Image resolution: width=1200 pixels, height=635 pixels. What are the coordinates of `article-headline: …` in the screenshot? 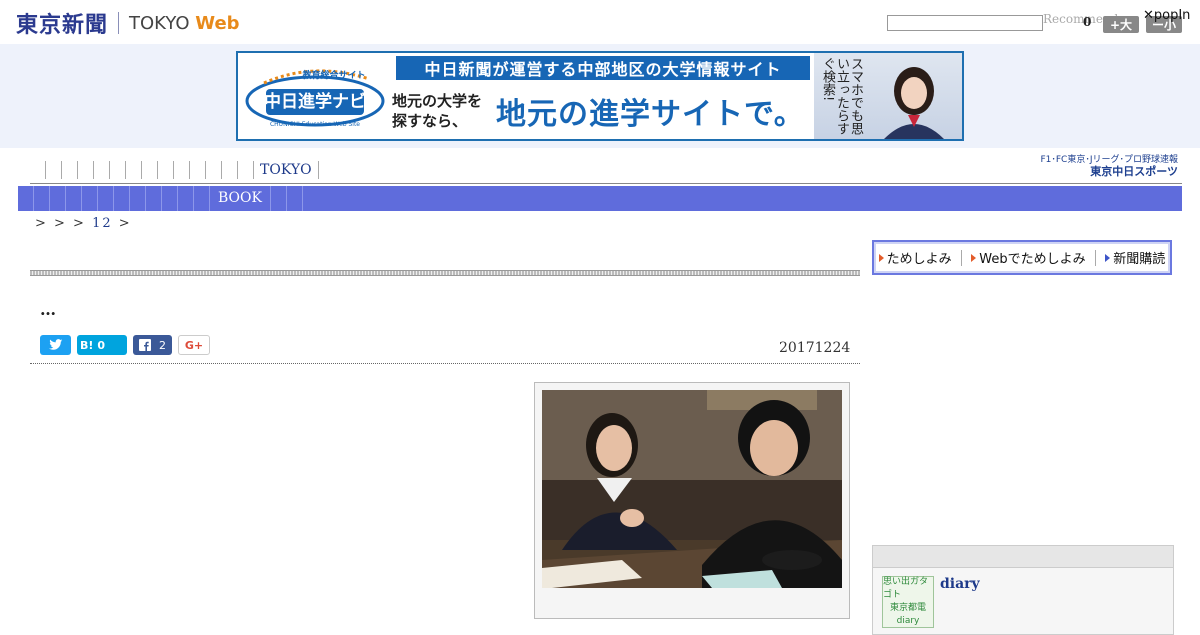 It's located at (48, 309).